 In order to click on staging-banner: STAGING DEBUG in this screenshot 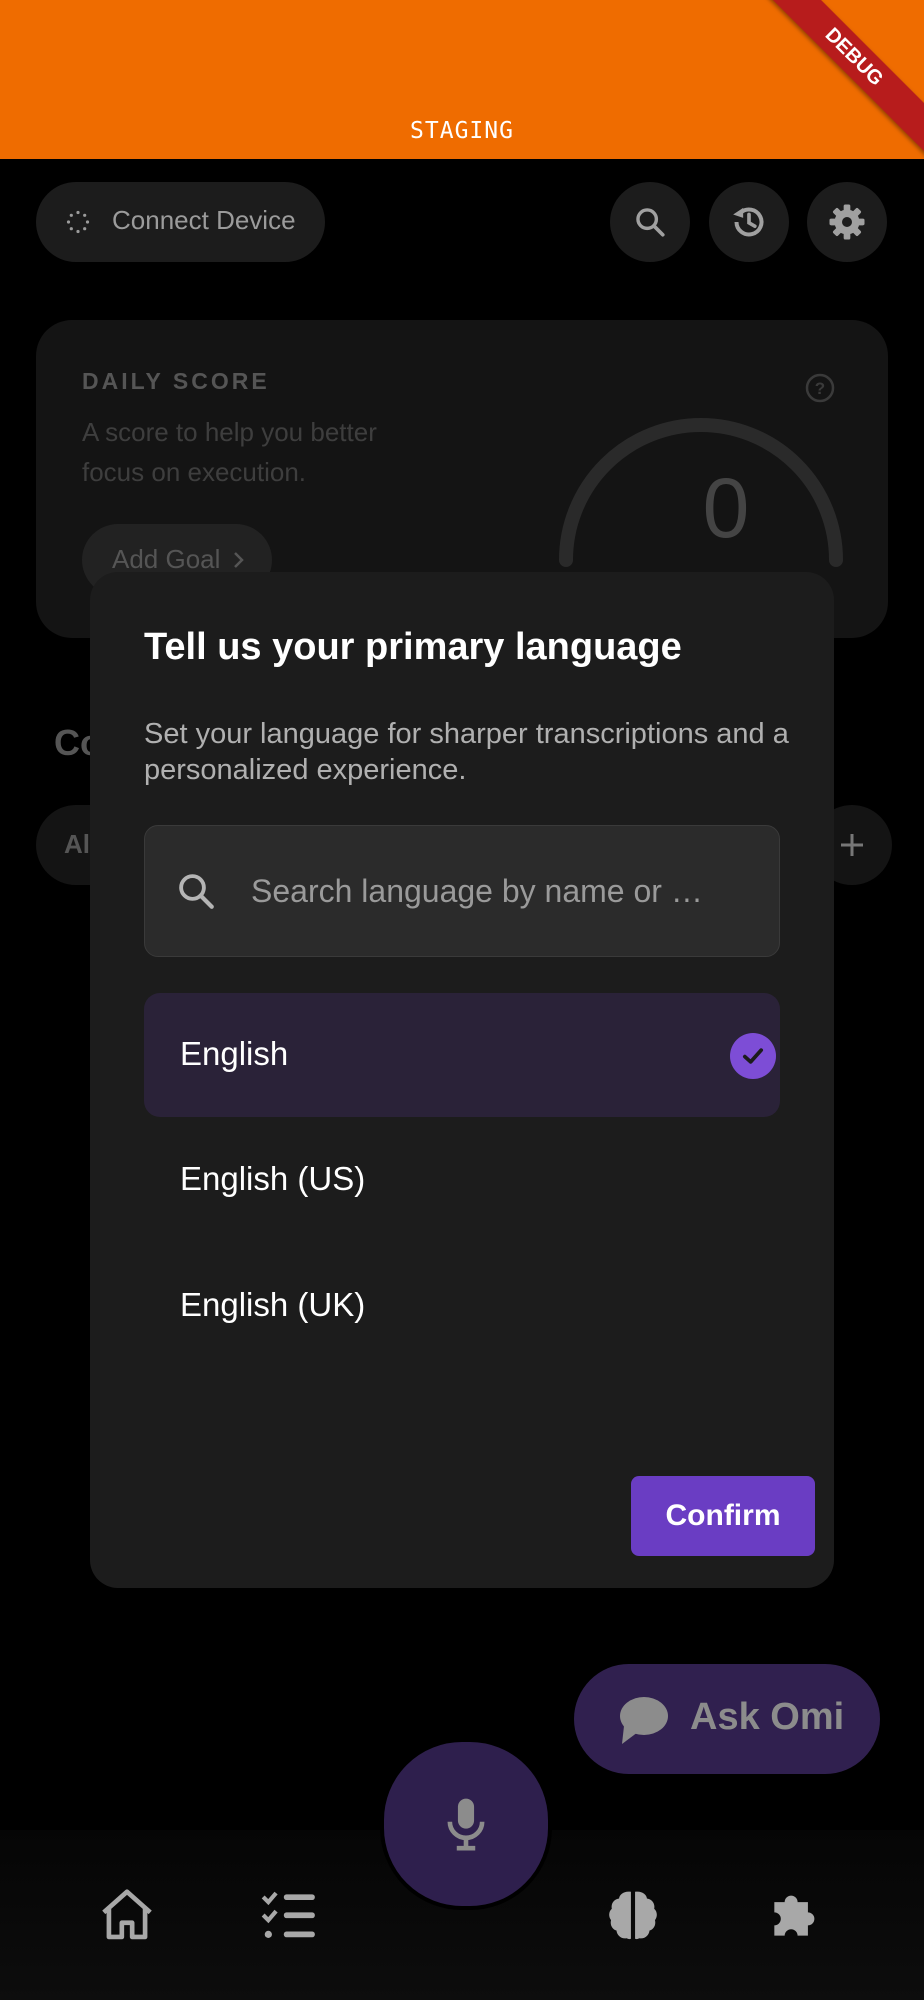, I will do `click(462, 79)`.